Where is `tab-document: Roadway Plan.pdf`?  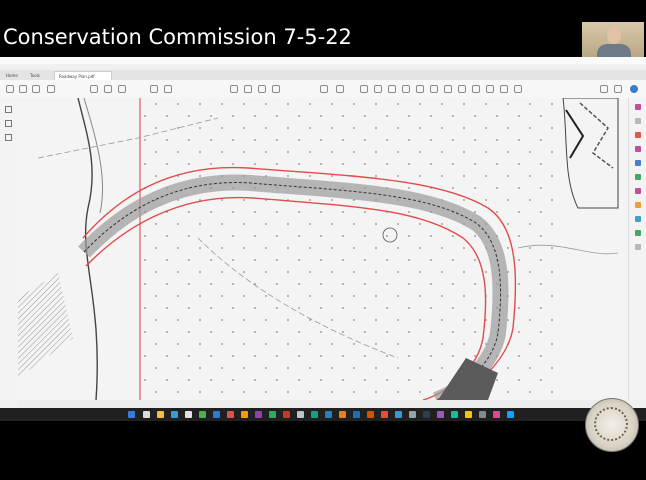 tab-document: Roadway Plan.pdf is located at coordinates (83, 75).